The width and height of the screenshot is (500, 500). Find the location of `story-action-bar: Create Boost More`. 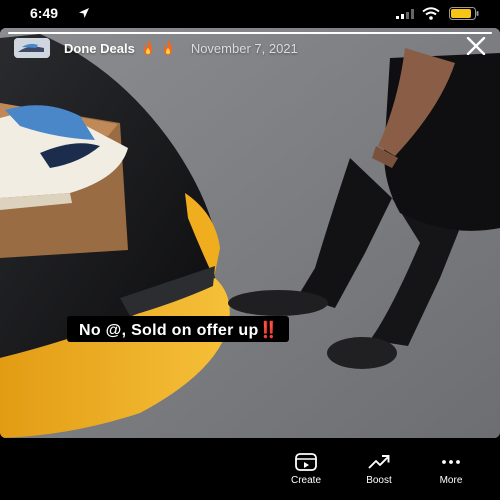

story-action-bar: Create Boost More is located at coordinates (250, 469).